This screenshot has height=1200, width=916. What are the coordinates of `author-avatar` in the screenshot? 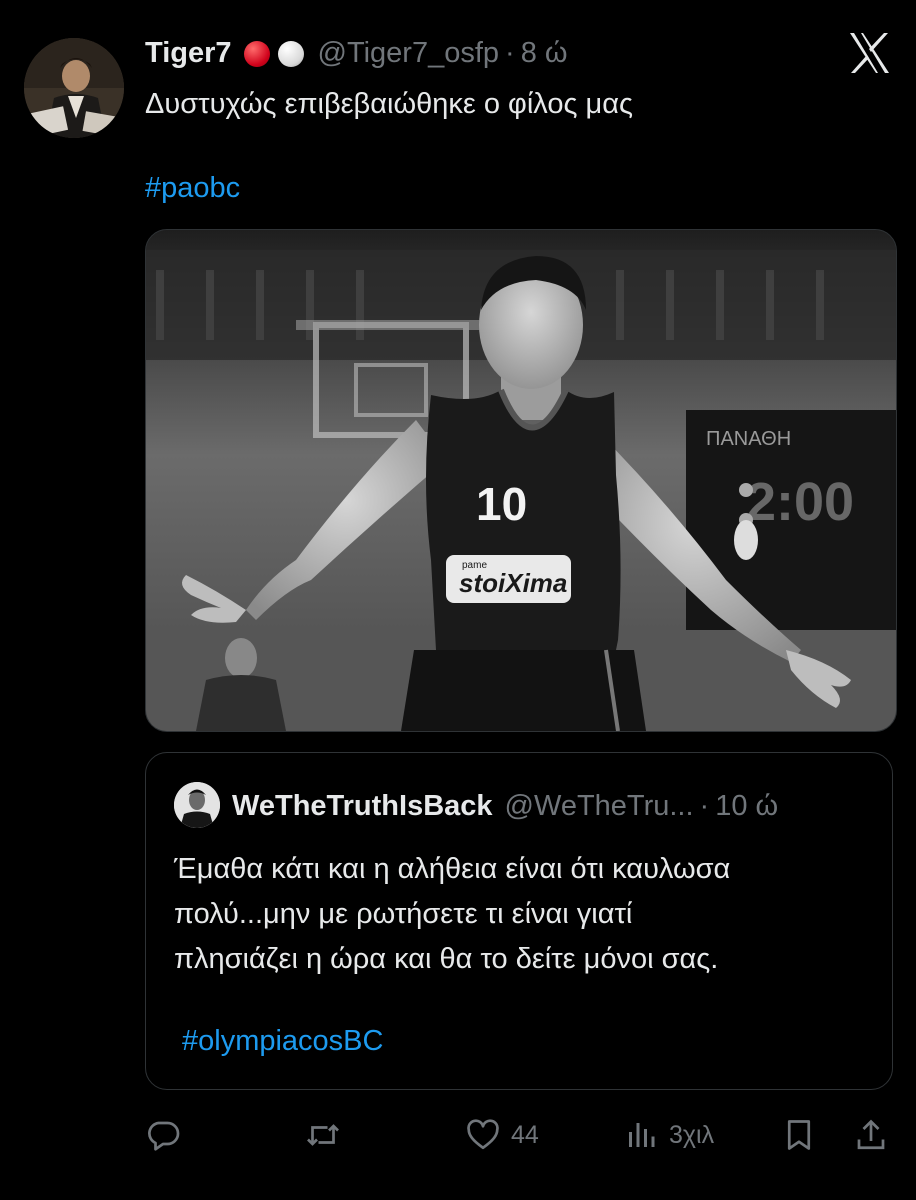 It's located at (74, 88).